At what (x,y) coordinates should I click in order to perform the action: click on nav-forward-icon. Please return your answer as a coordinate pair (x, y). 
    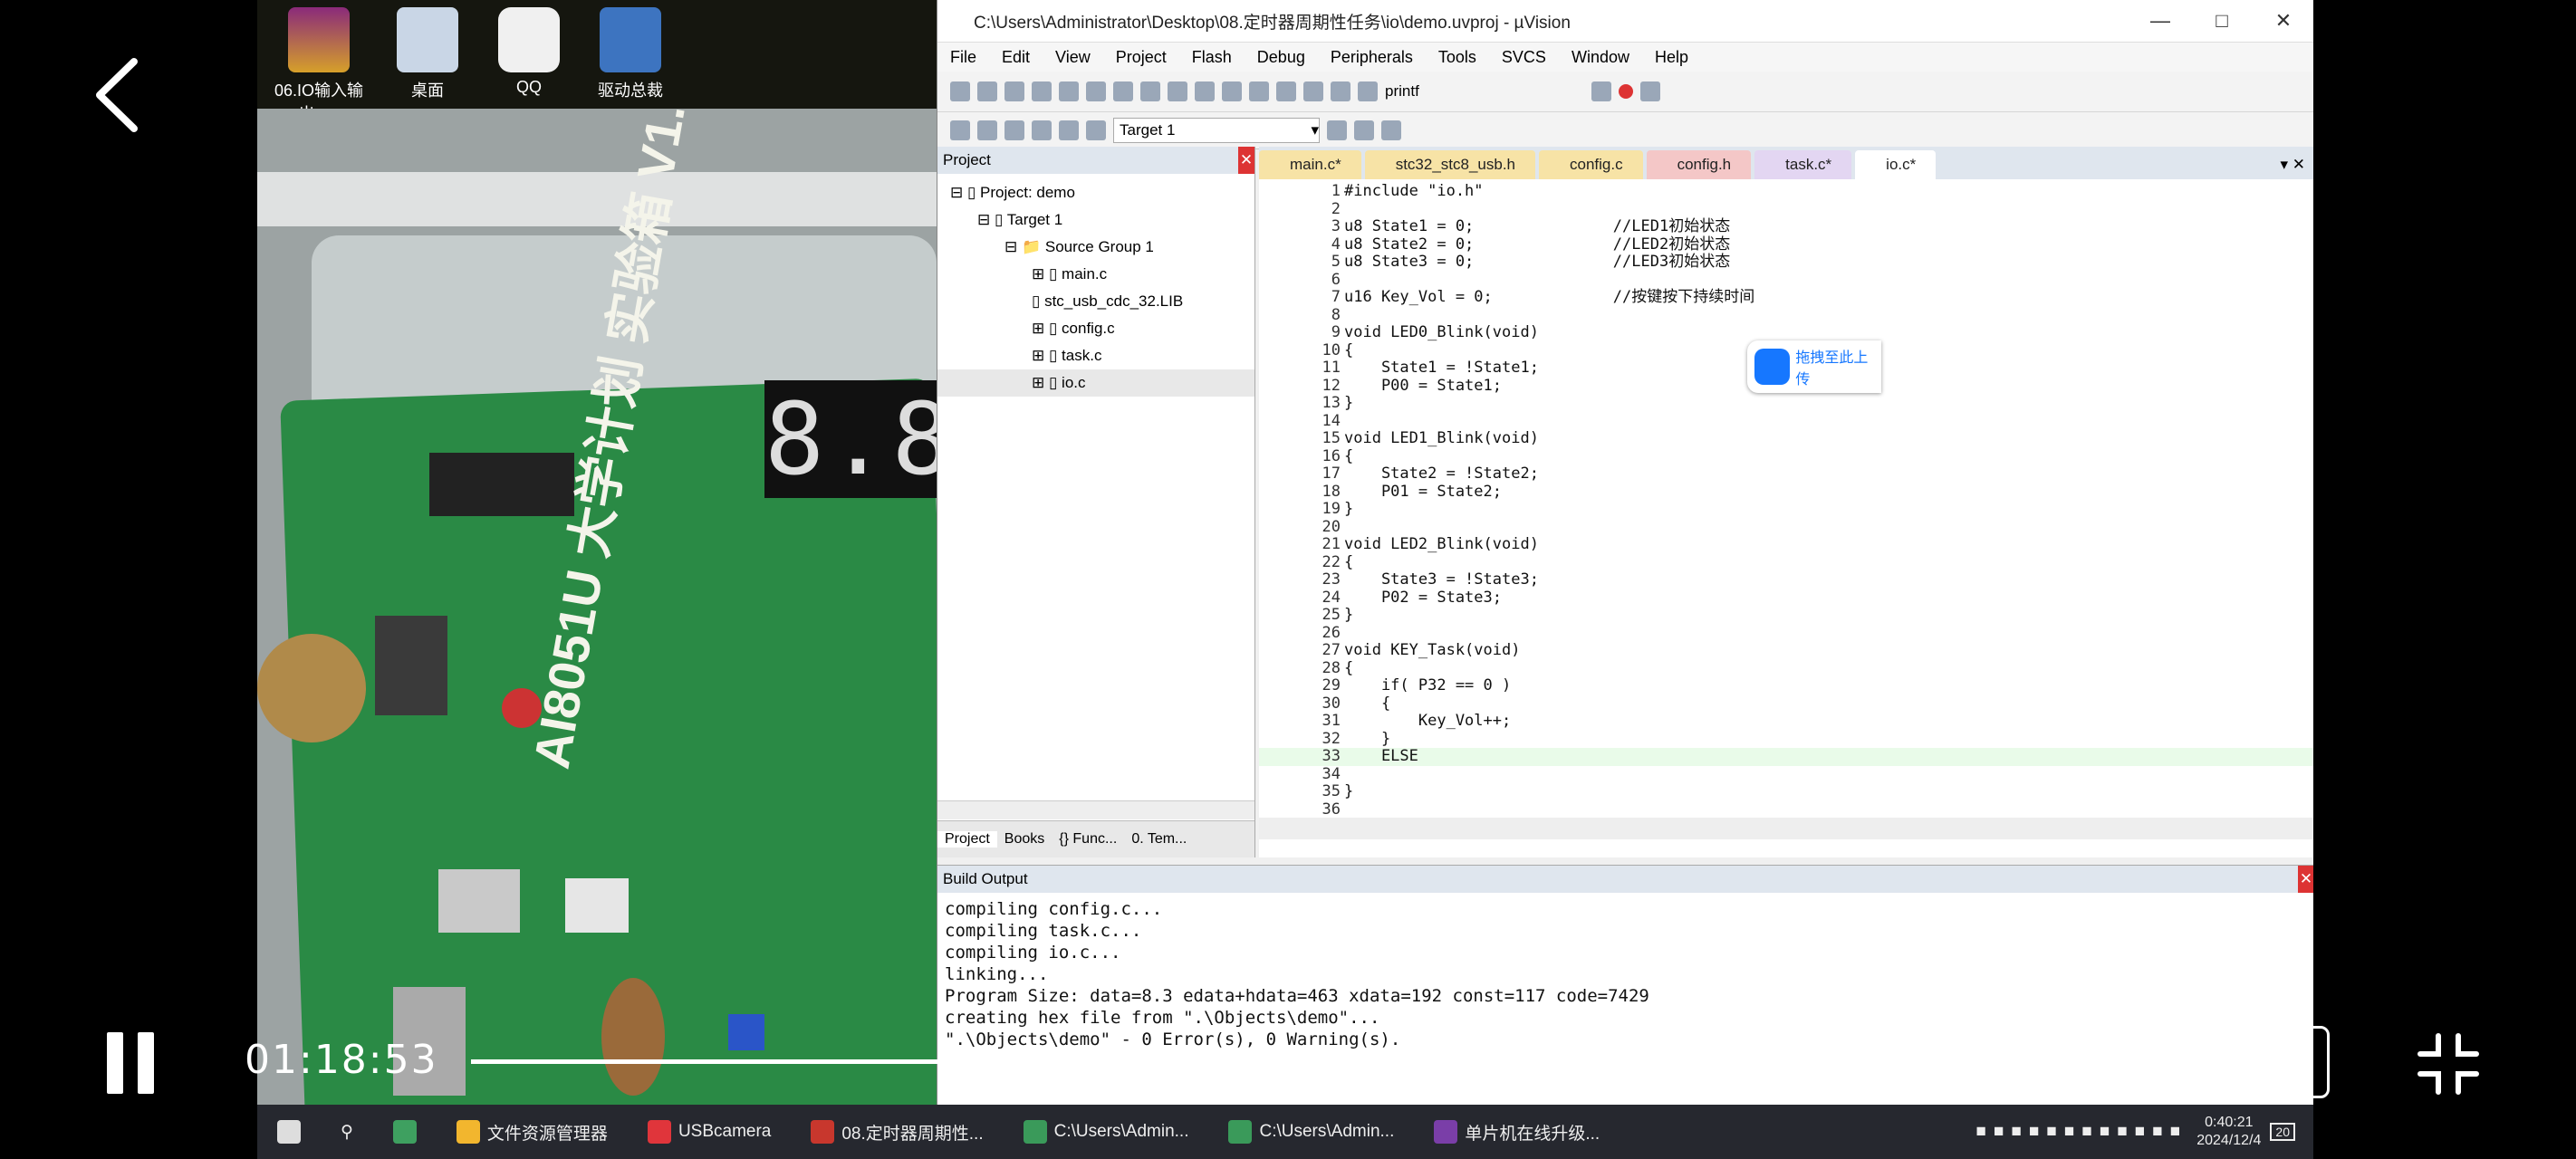
    Looking at the image, I should click on (1232, 91).